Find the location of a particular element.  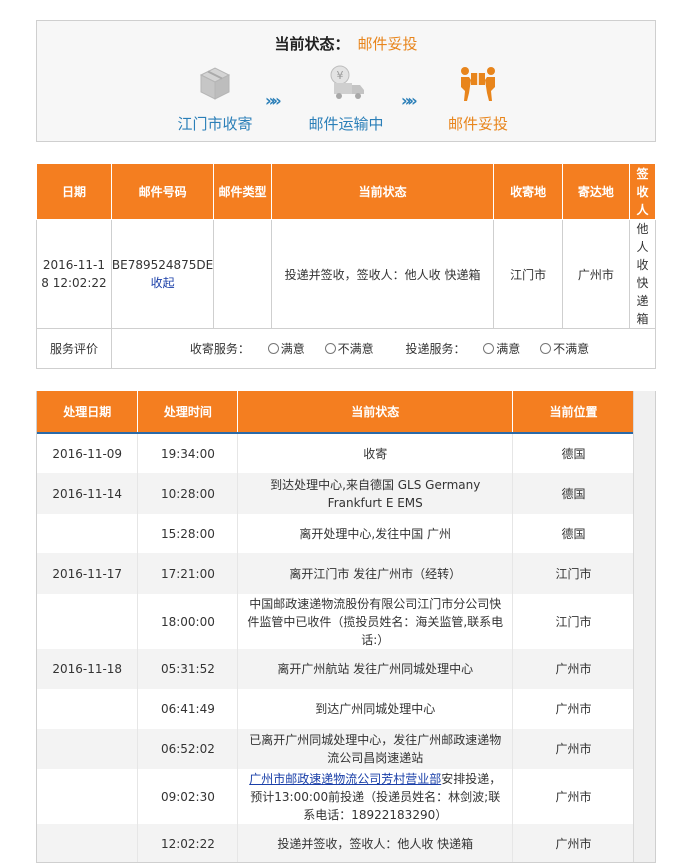

current-status-line: 当前状态： 邮件妥投 is located at coordinates (346, 43).